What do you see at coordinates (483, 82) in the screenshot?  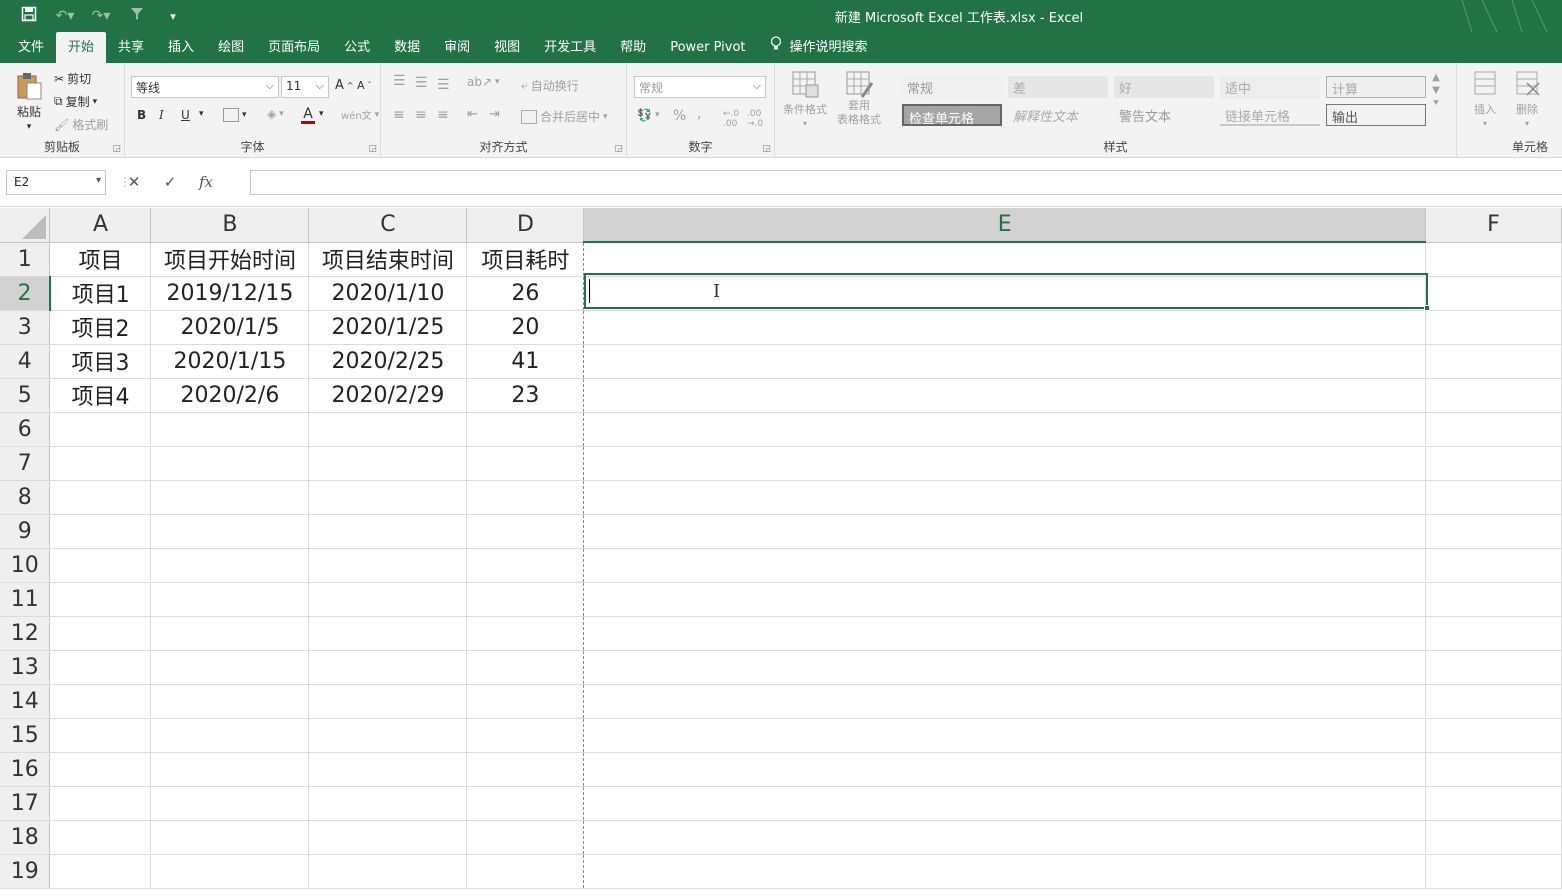 I see `orientation-icon: ab↗ ▾` at bounding box center [483, 82].